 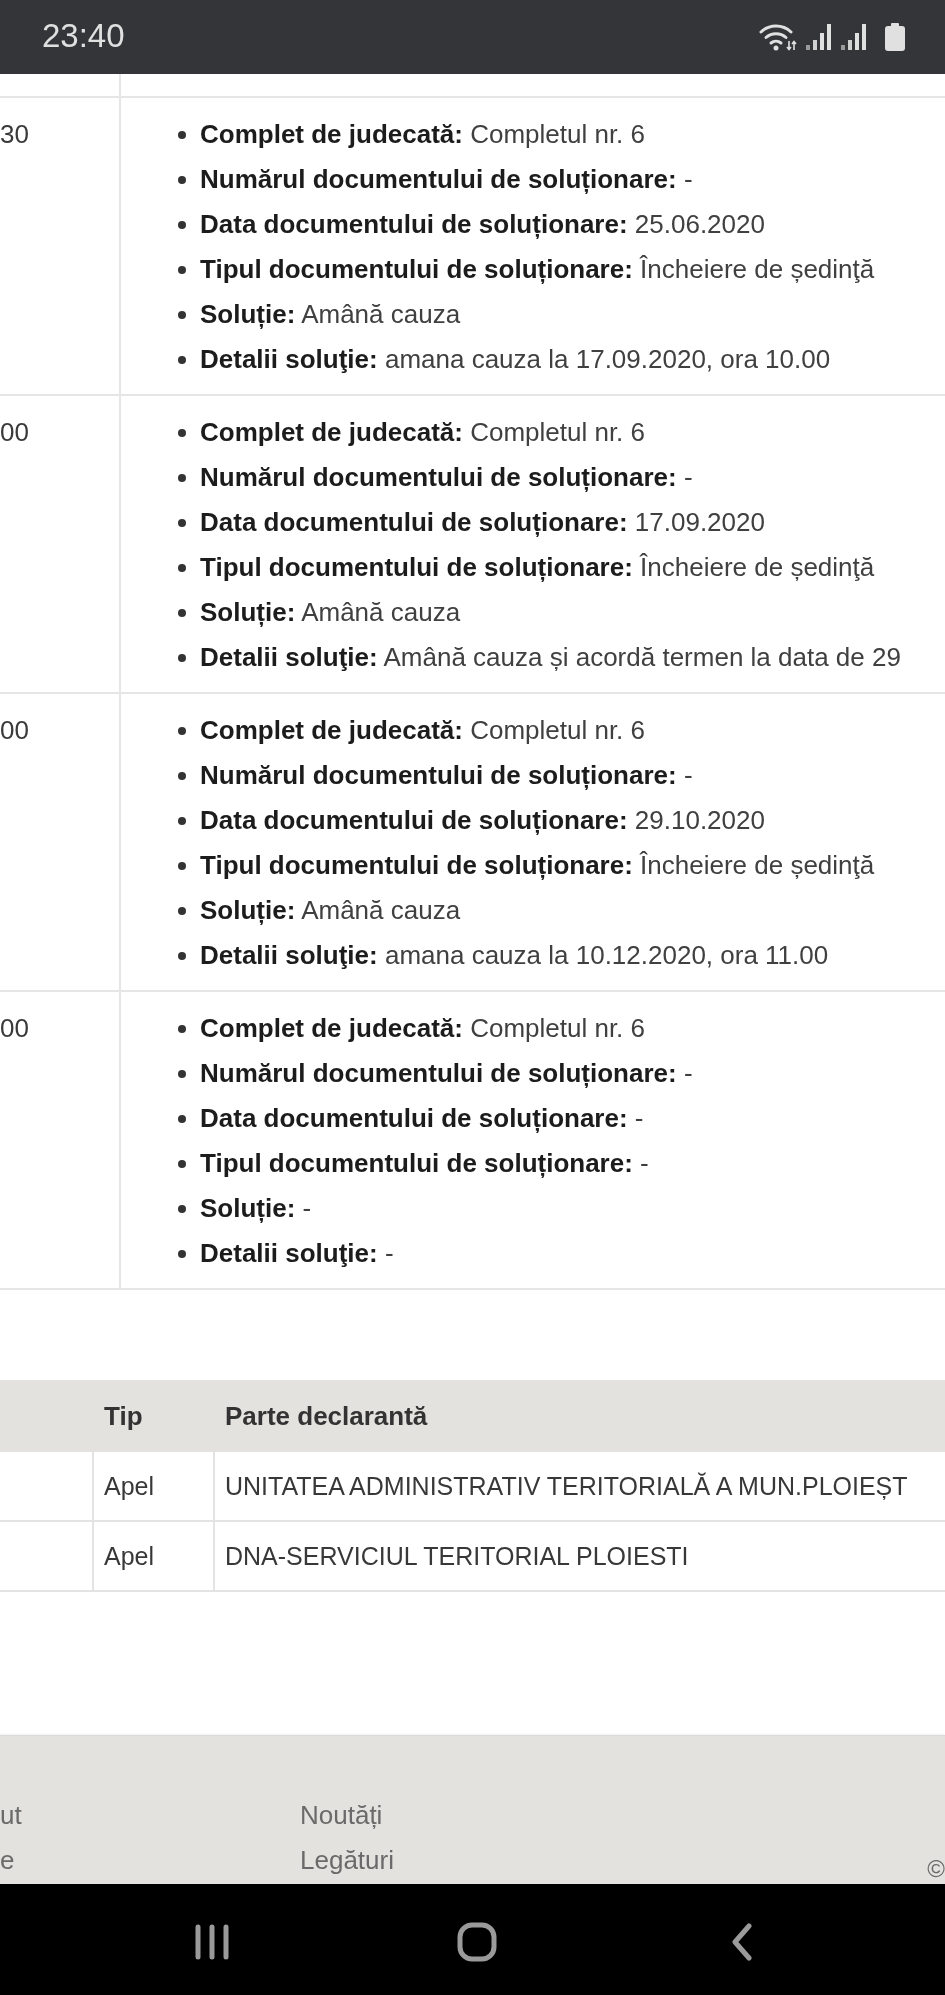 I want to click on recent-apps-icon, so click(x=212, y=1942).